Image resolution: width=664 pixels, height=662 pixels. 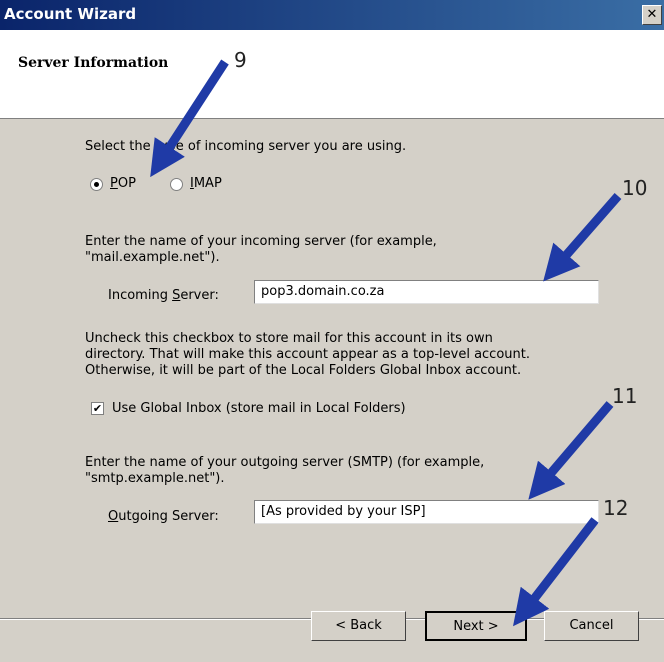 What do you see at coordinates (240, 60) in the screenshot?
I see `annotation-9: 9` at bounding box center [240, 60].